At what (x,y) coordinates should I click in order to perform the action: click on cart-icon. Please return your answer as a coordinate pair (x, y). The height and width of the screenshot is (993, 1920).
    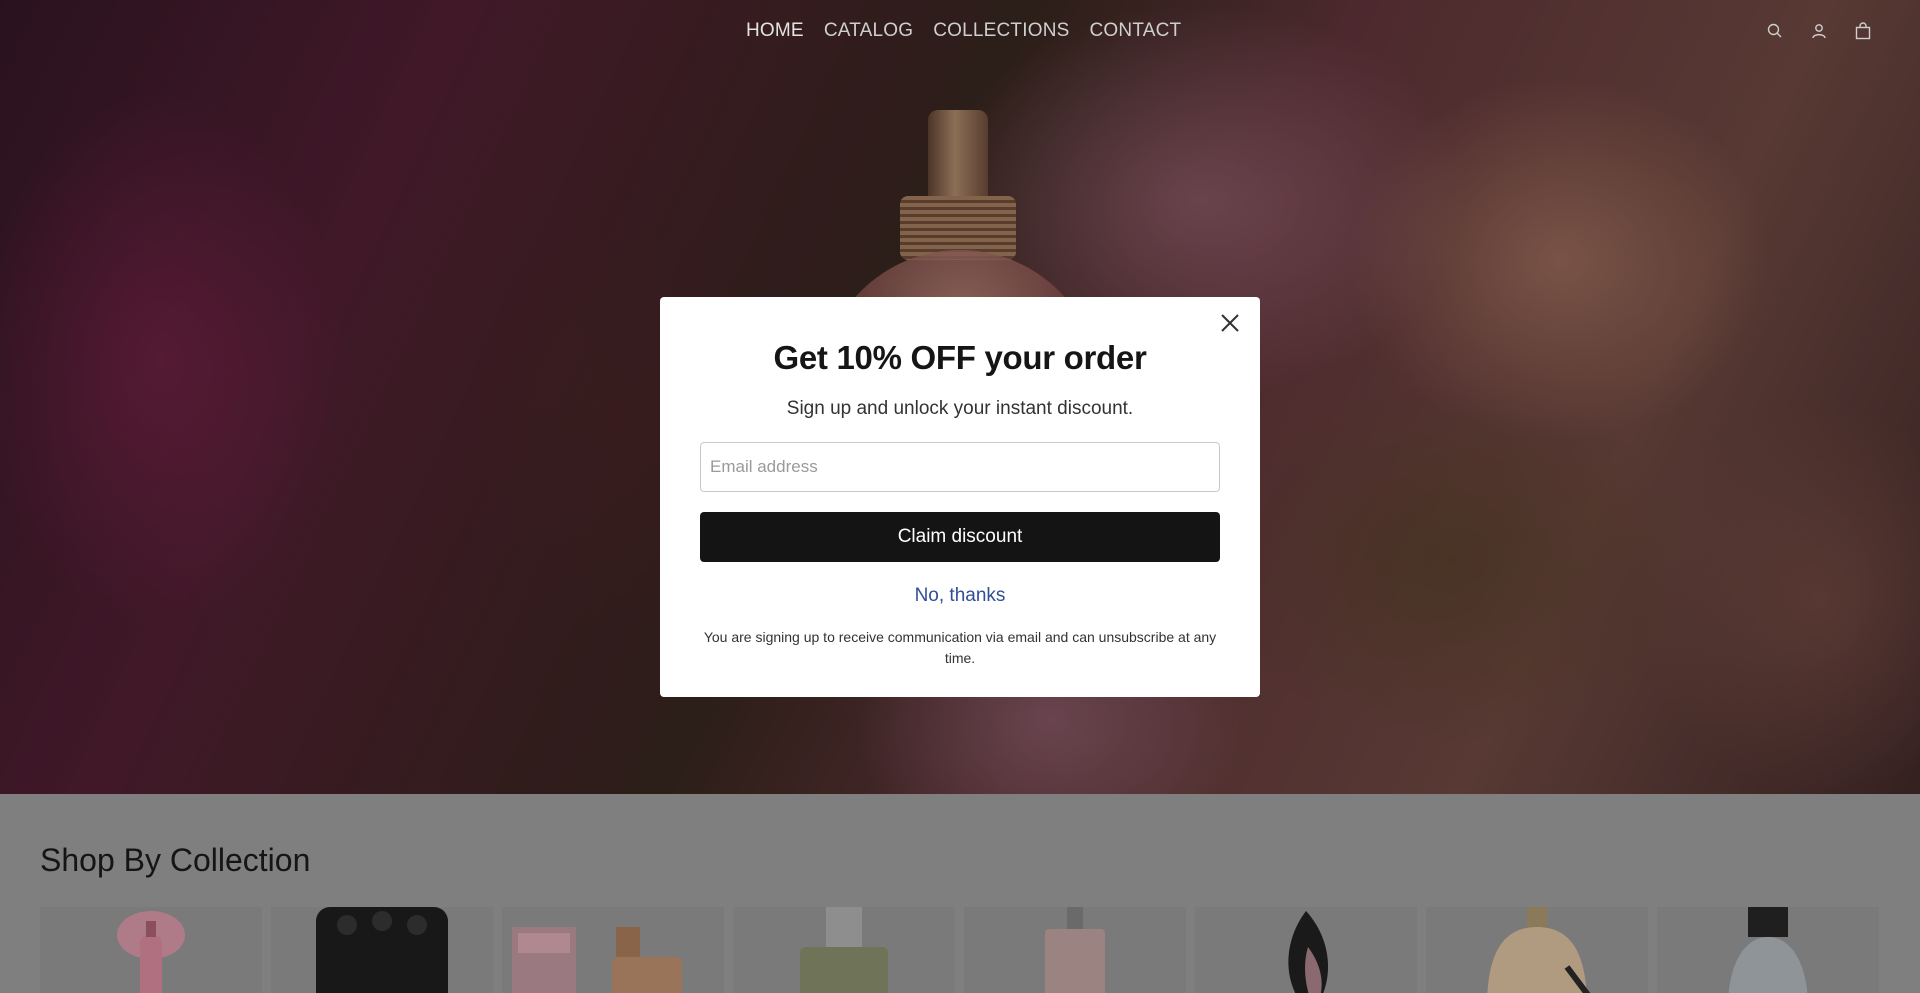
    Looking at the image, I should click on (1863, 31).